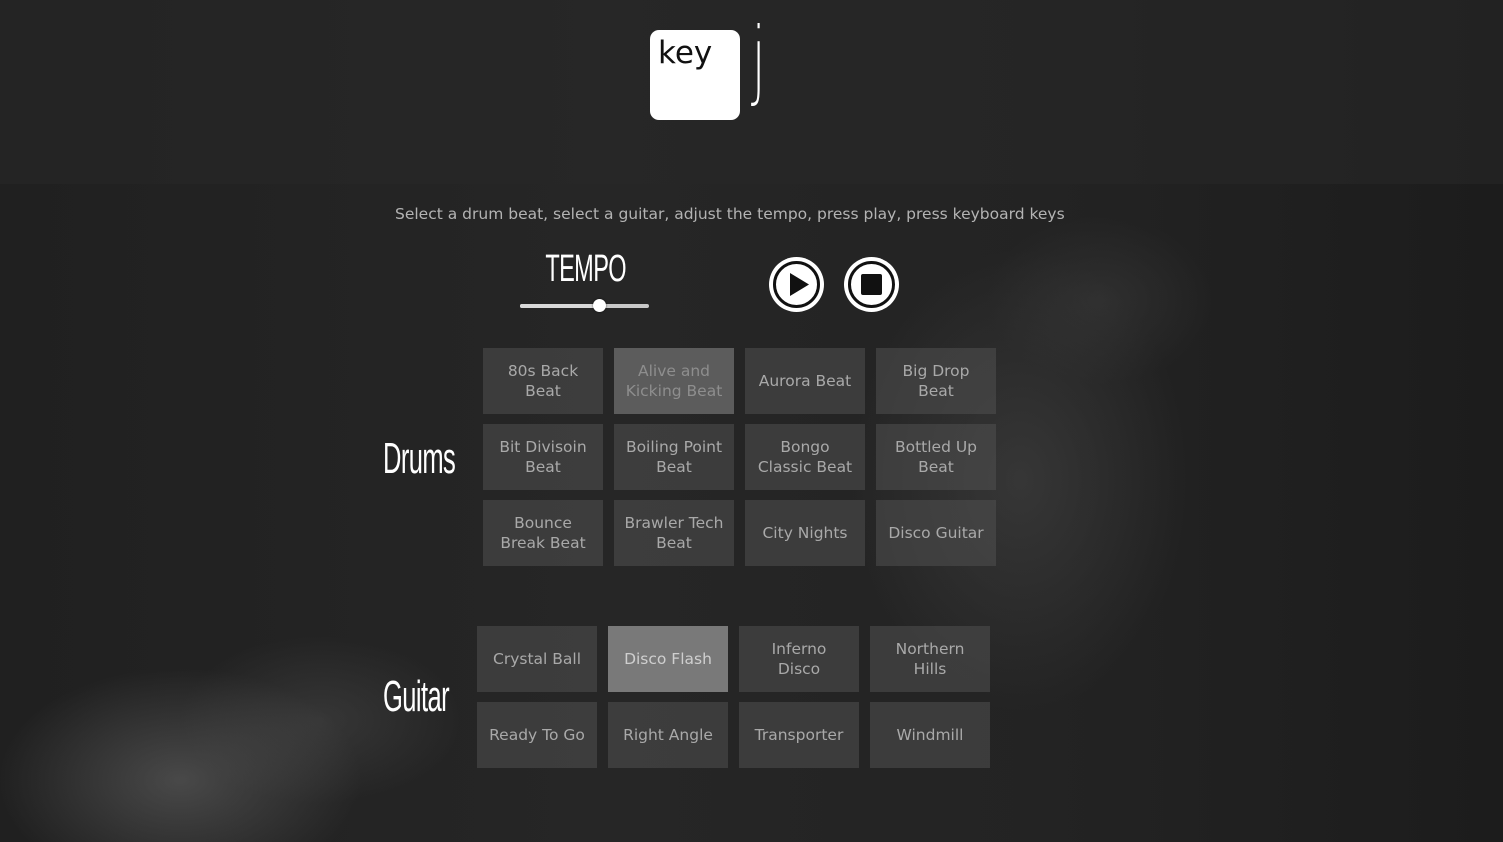 This screenshot has width=1503, height=842. What do you see at coordinates (805, 457) in the screenshot?
I see `drum-beat-tile: Bongo Classic Beat` at bounding box center [805, 457].